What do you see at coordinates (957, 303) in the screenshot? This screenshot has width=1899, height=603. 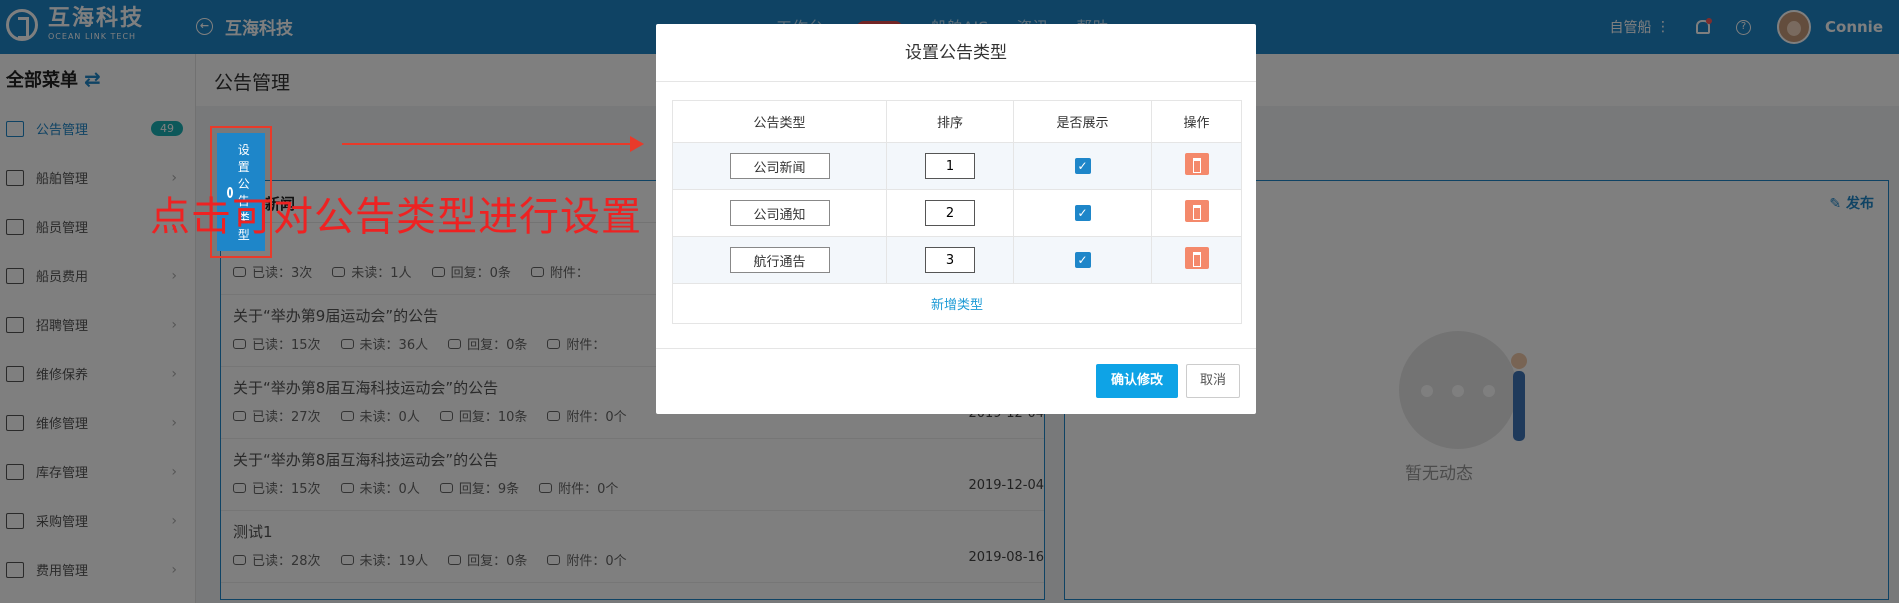 I see `add-type-link: 新增类型` at bounding box center [957, 303].